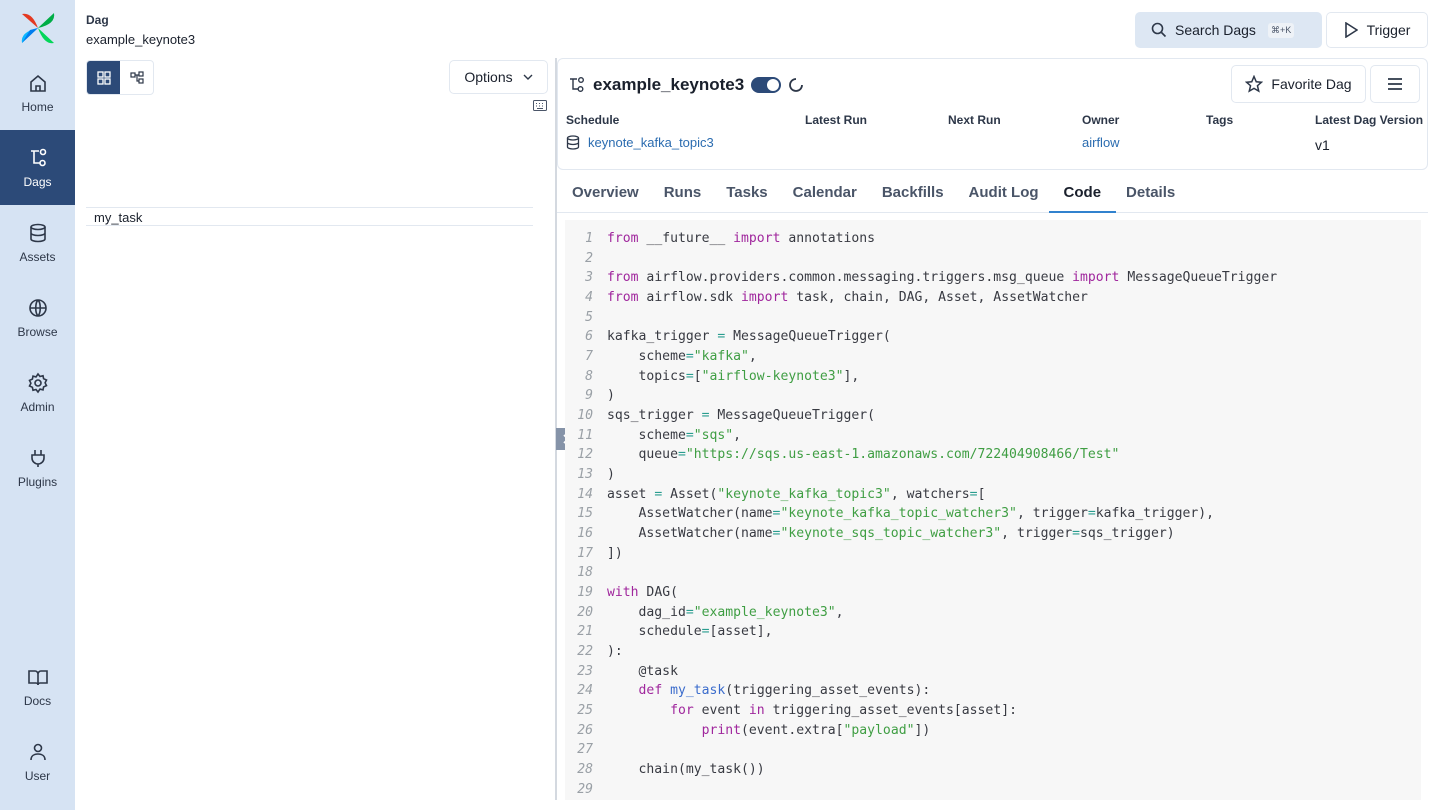  I want to click on code-line: 28 chain(my_task()), so click(993, 770).